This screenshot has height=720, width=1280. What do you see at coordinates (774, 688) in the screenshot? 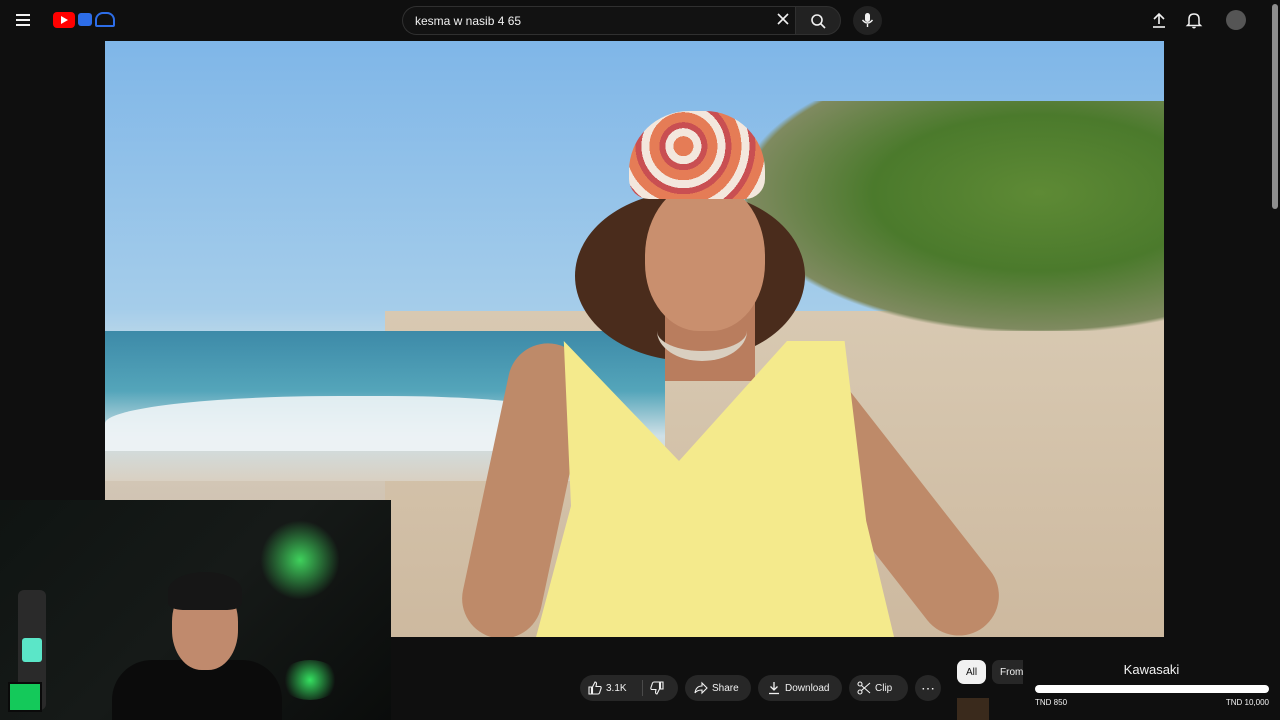
I see `download-icon` at bounding box center [774, 688].